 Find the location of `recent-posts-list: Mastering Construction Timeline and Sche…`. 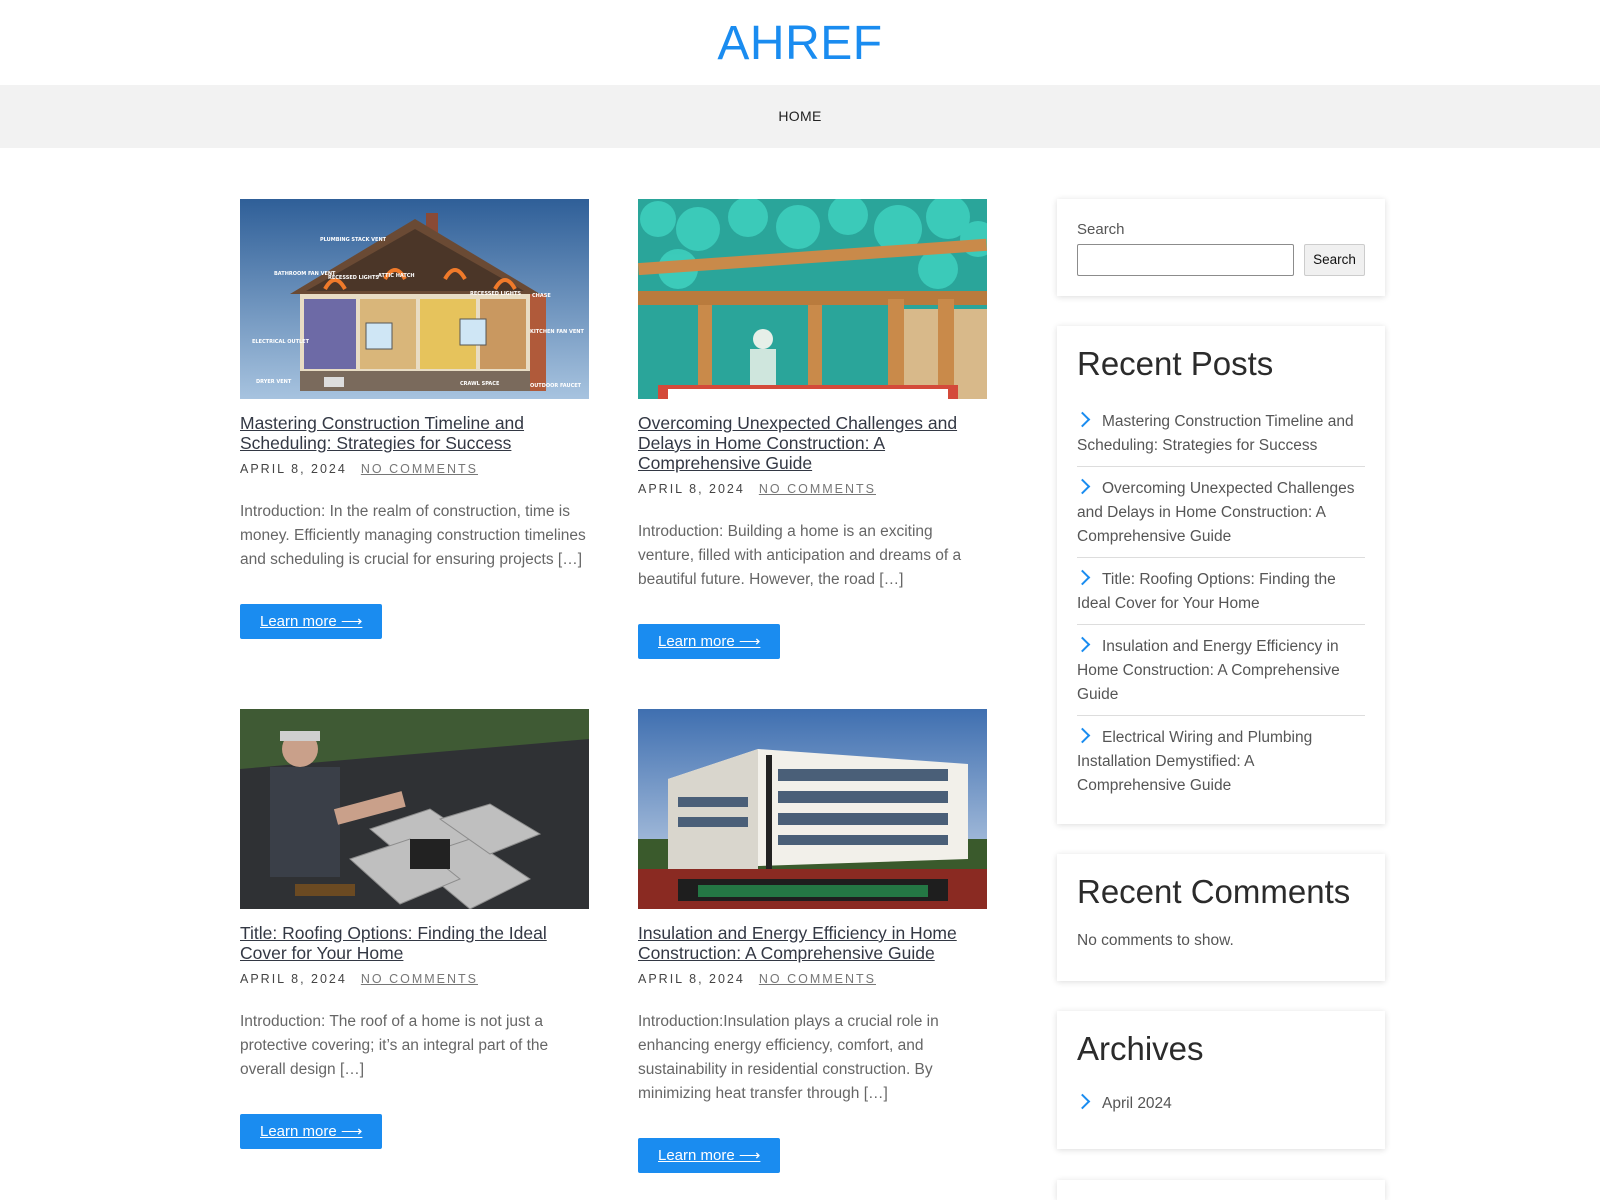

recent-posts-list: Mastering Construction Timeline and Sche… is located at coordinates (1219, 604).